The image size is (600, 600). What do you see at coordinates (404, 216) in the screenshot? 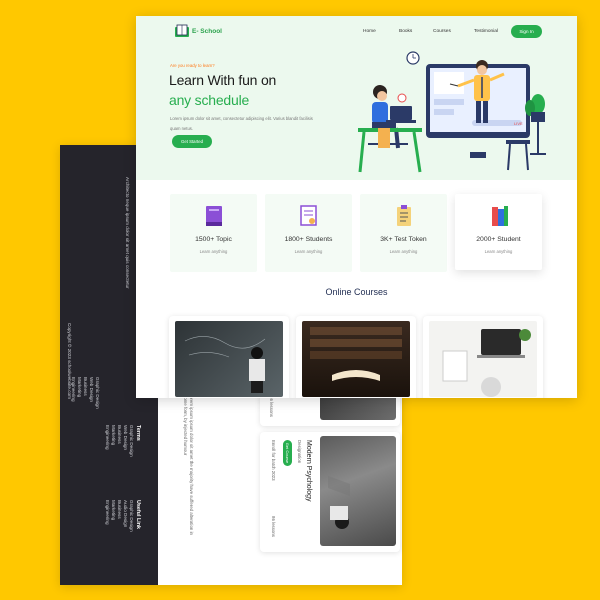
I see `clipboard-icon` at bounding box center [404, 216].